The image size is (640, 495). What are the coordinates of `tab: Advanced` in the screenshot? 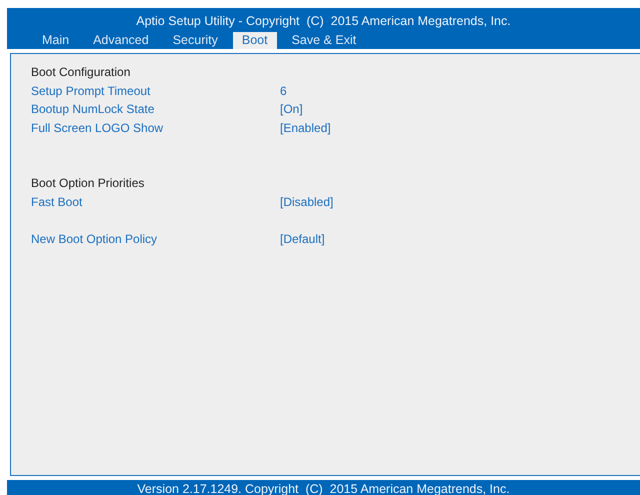 It's located at (121, 40).